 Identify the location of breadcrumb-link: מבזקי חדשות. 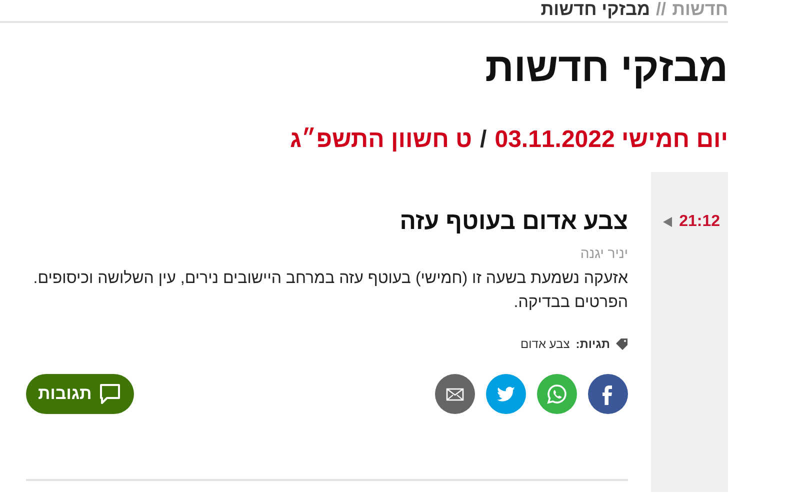
(595, 9).